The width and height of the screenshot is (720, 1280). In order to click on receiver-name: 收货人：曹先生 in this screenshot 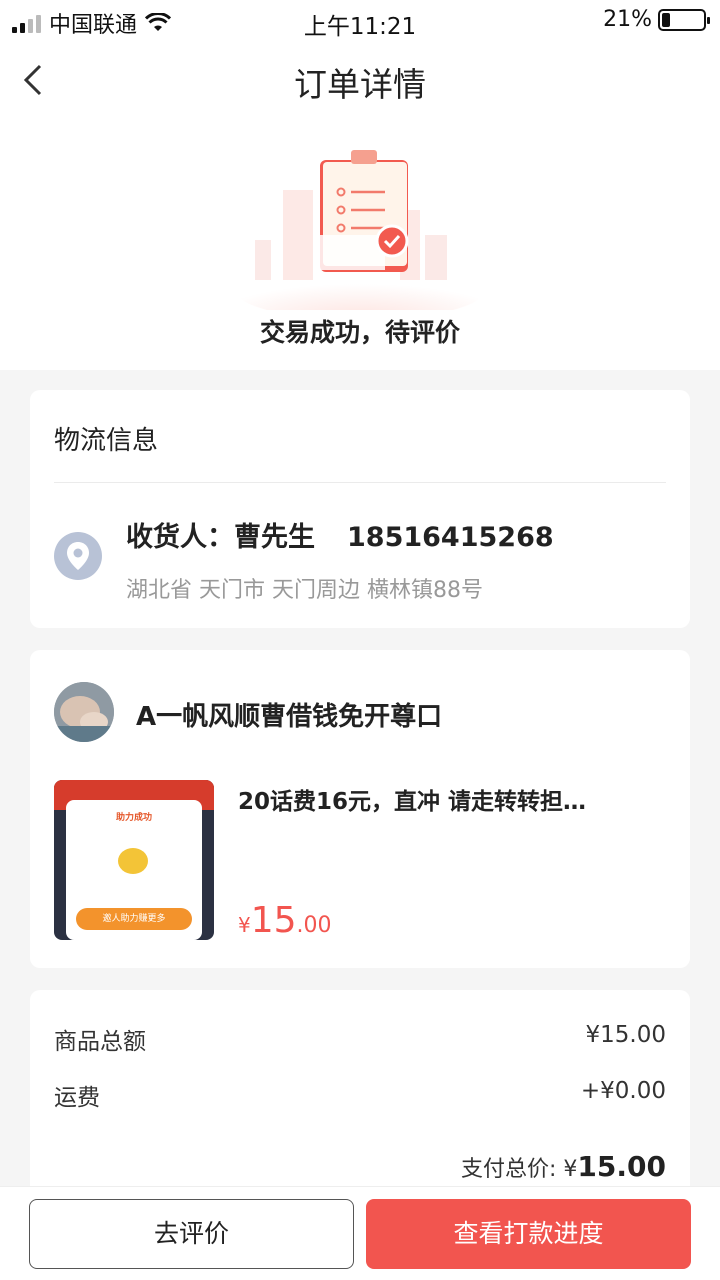, I will do `click(220, 537)`.